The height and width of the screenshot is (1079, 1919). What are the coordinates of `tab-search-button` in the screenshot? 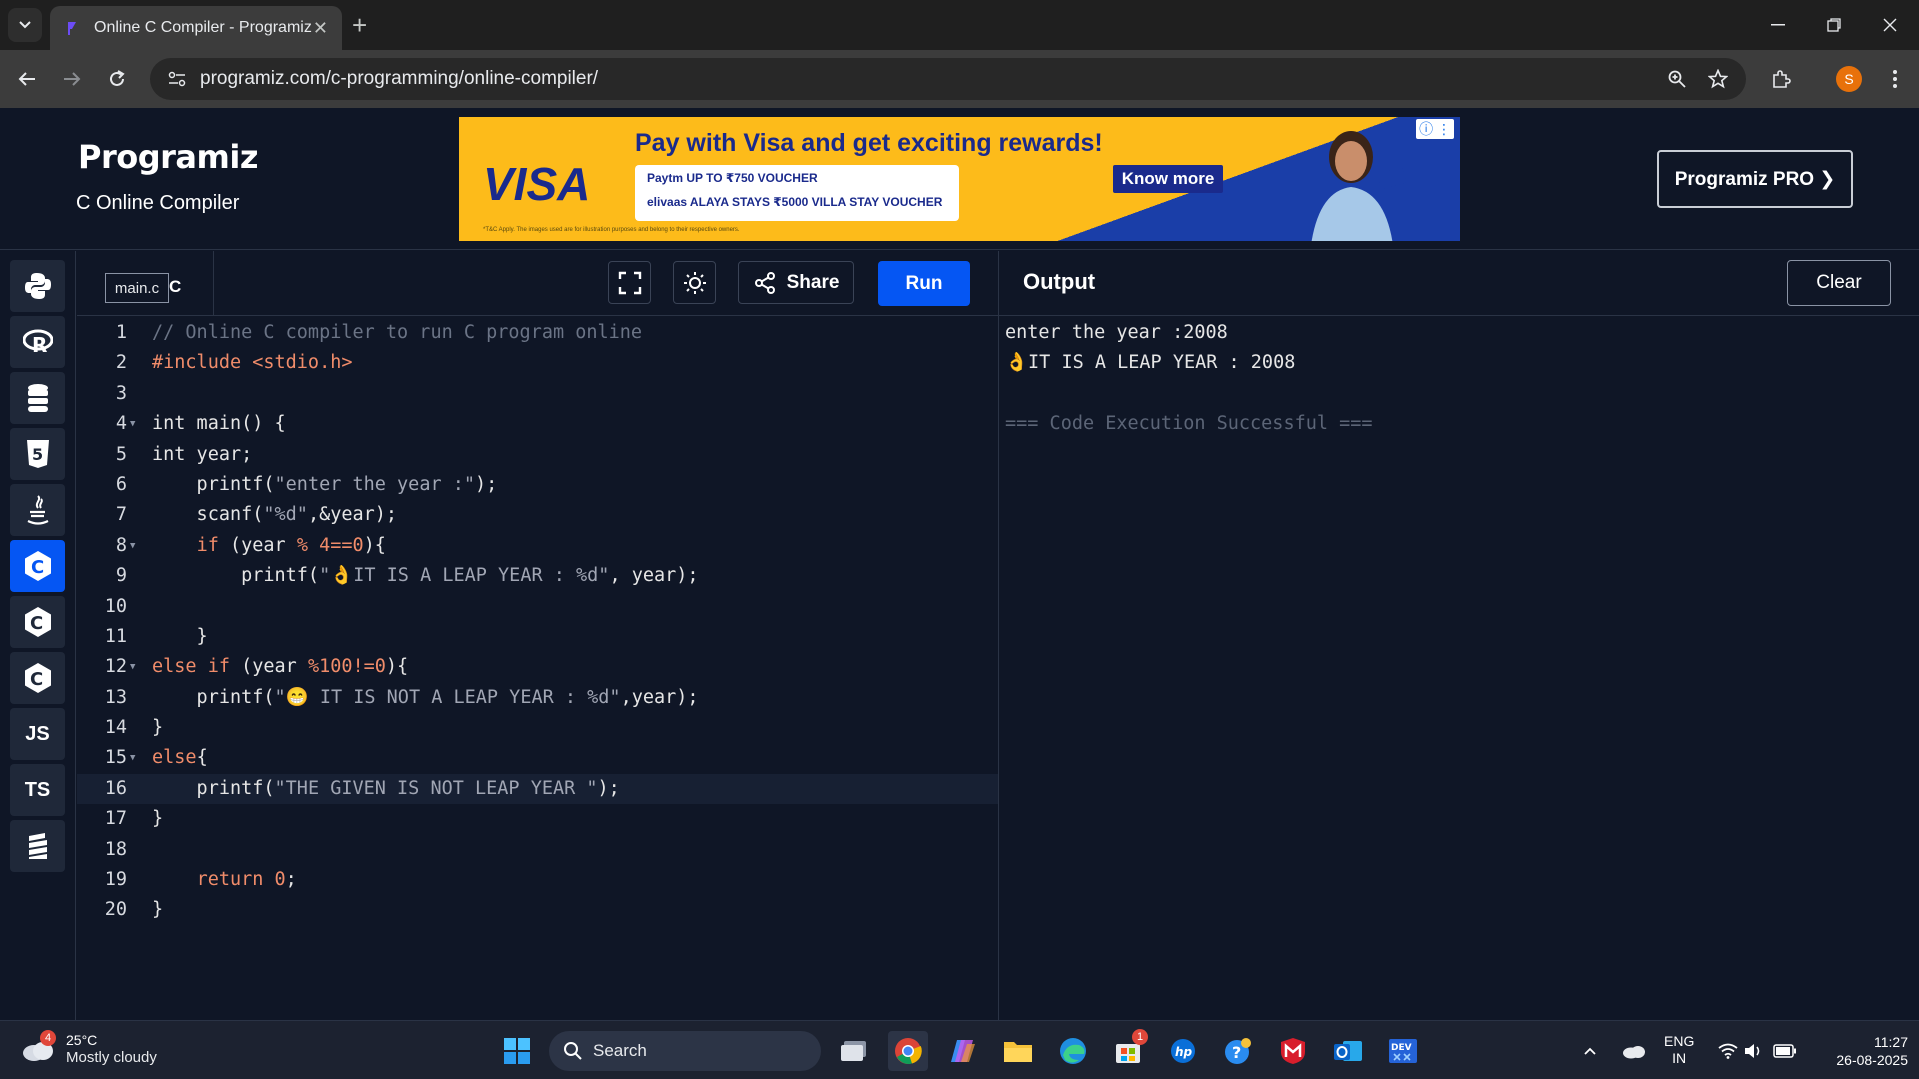 It's located at (25, 25).